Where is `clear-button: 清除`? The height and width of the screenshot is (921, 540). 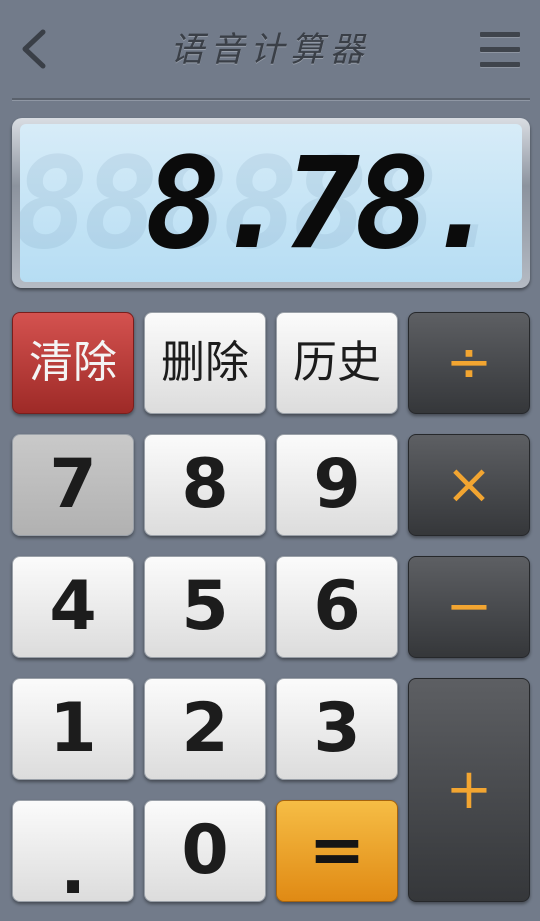
clear-button: 清除 is located at coordinates (73, 363).